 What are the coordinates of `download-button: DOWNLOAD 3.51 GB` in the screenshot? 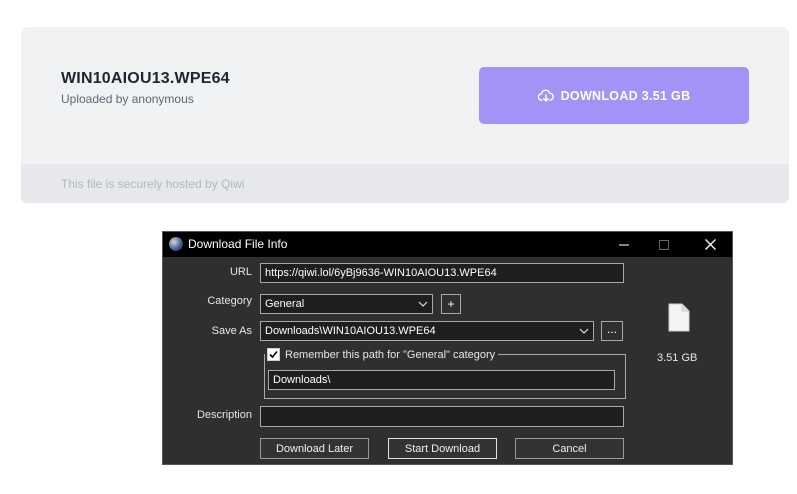 It's located at (614, 95).